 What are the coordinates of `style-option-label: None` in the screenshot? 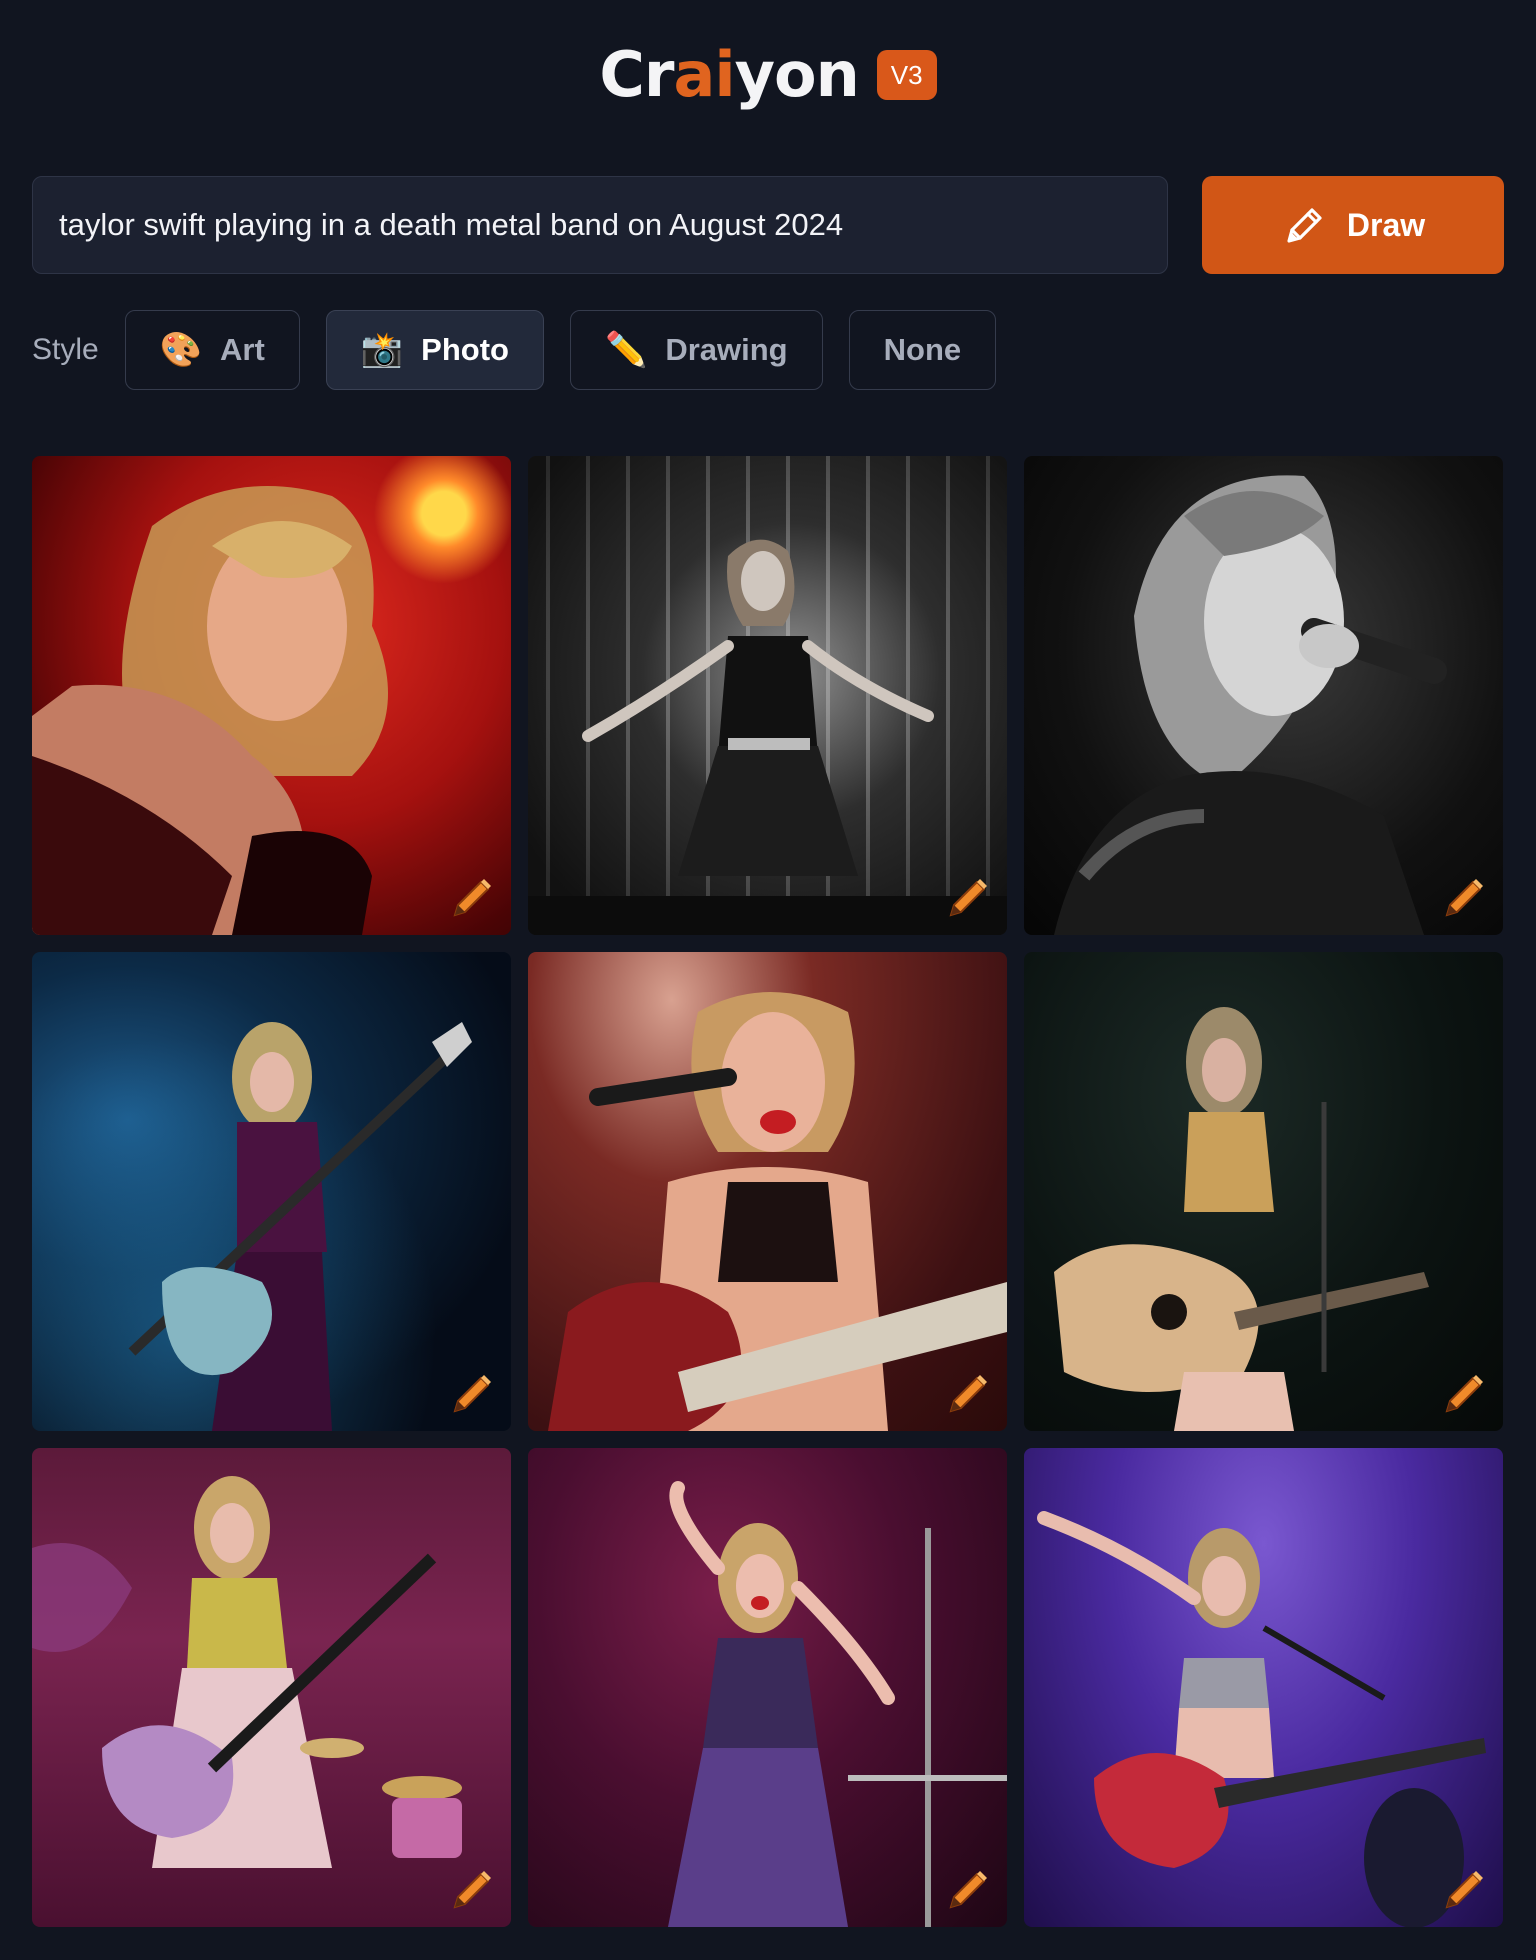 It's located at (922, 349).